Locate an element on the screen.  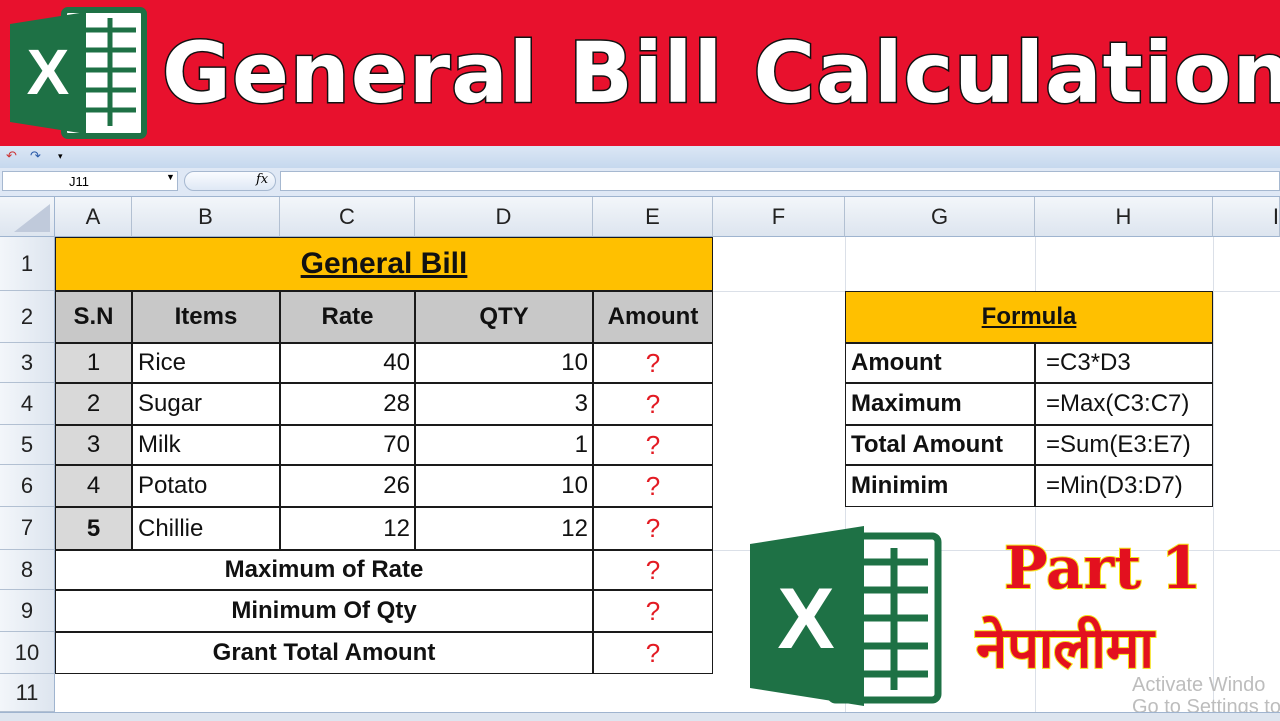
bill-title-cell: General Bill is located at coordinates (384, 264).